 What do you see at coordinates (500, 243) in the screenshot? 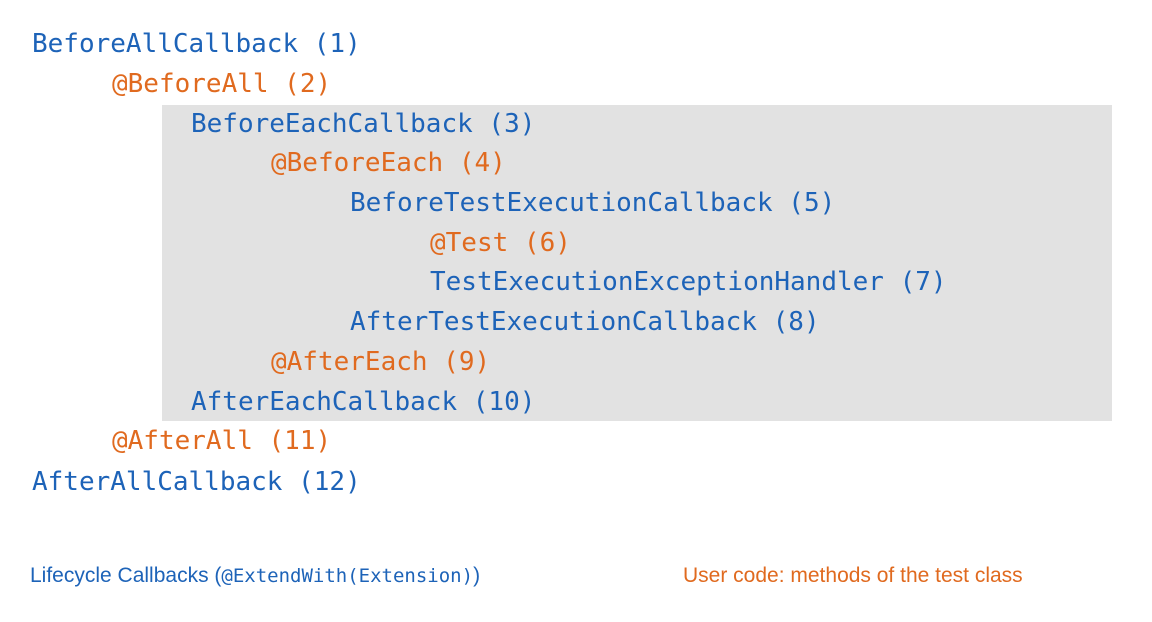
I see `step-test: @Test (6)` at bounding box center [500, 243].